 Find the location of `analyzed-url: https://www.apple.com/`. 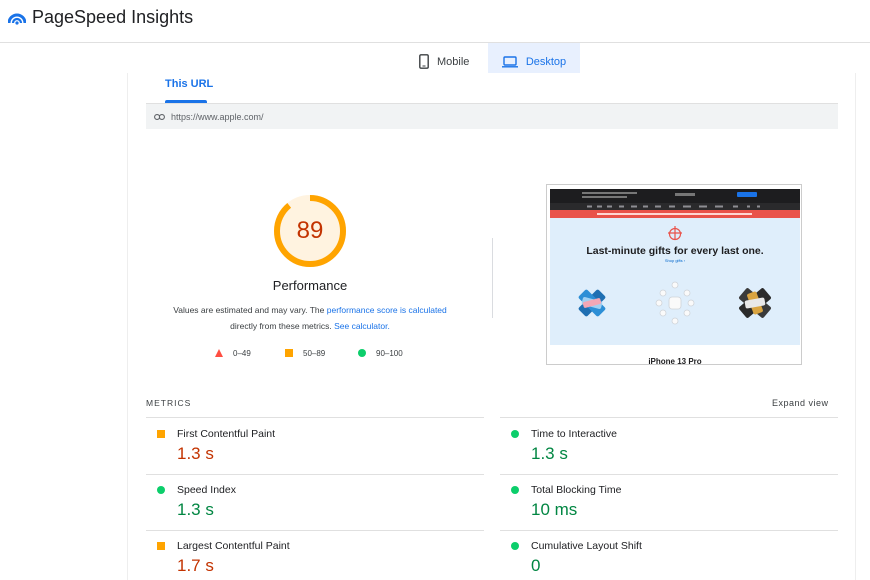

analyzed-url: https://www.apple.com/ is located at coordinates (217, 117).